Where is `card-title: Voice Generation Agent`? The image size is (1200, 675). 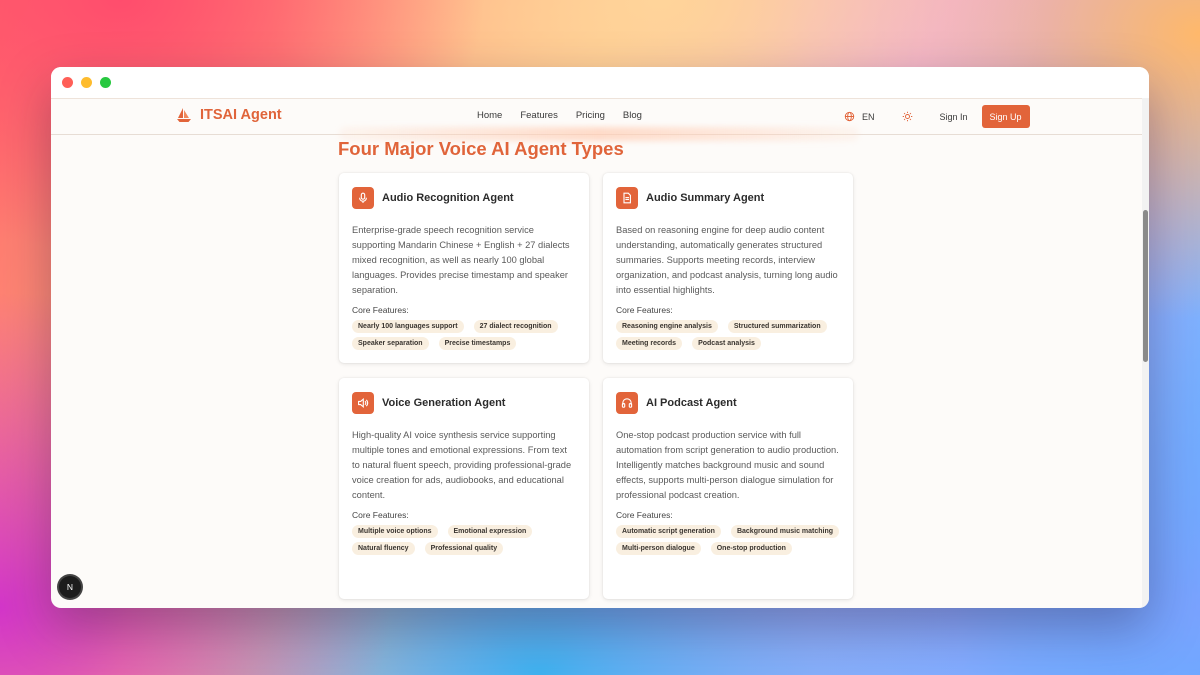 card-title: Voice Generation Agent is located at coordinates (444, 403).